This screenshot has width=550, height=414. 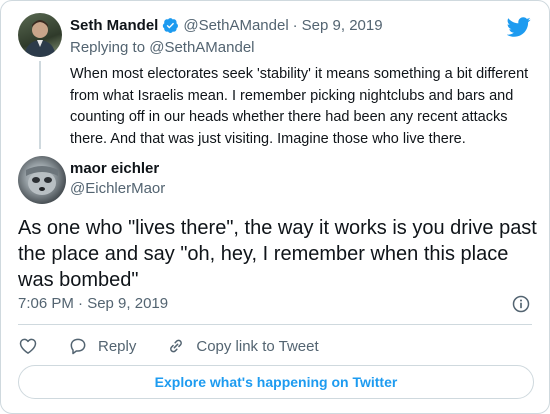 What do you see at coordinates (93, 303) in the screenshot?
I see `tweet-timestamp: 7:06 PM · Sep 9, 2019` at bounding box center [93, 303].